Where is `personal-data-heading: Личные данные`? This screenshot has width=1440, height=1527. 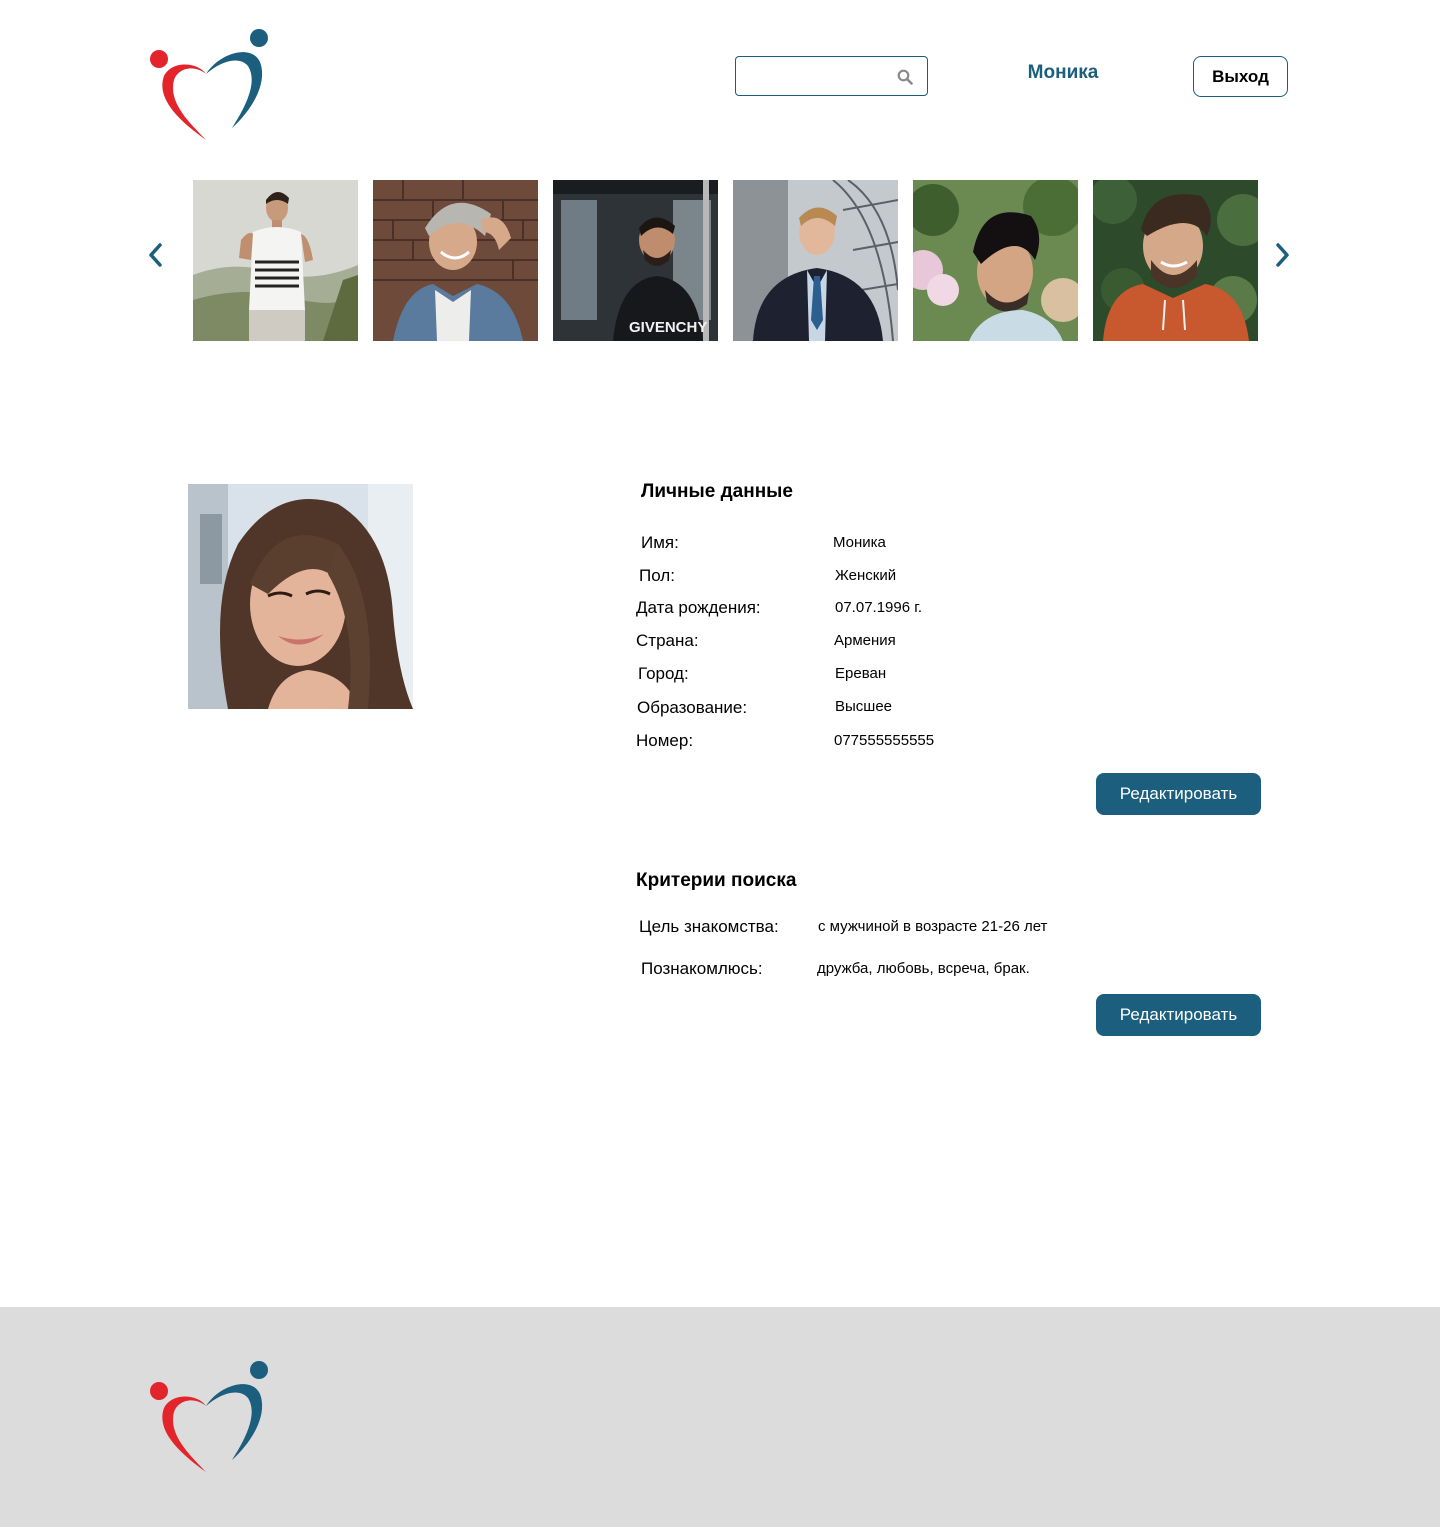 personal-data-heading: Личные данные is located at coordinates (717, 491).